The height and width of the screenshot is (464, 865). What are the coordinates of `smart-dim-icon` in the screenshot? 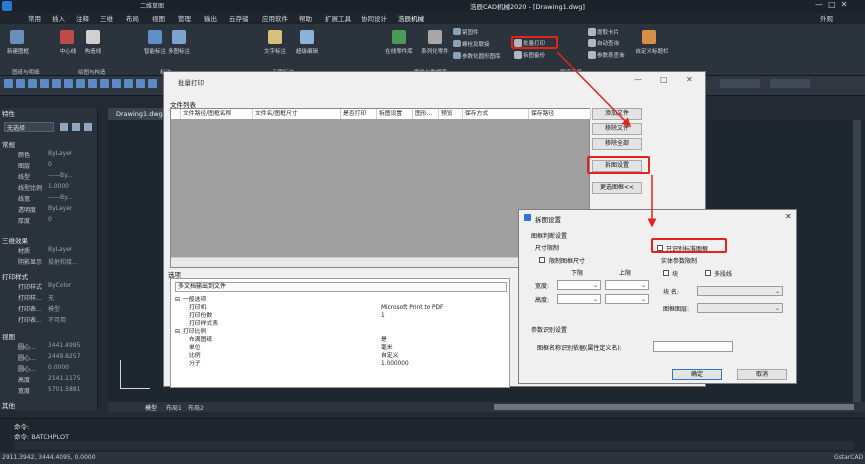 It's located at (155, 37).